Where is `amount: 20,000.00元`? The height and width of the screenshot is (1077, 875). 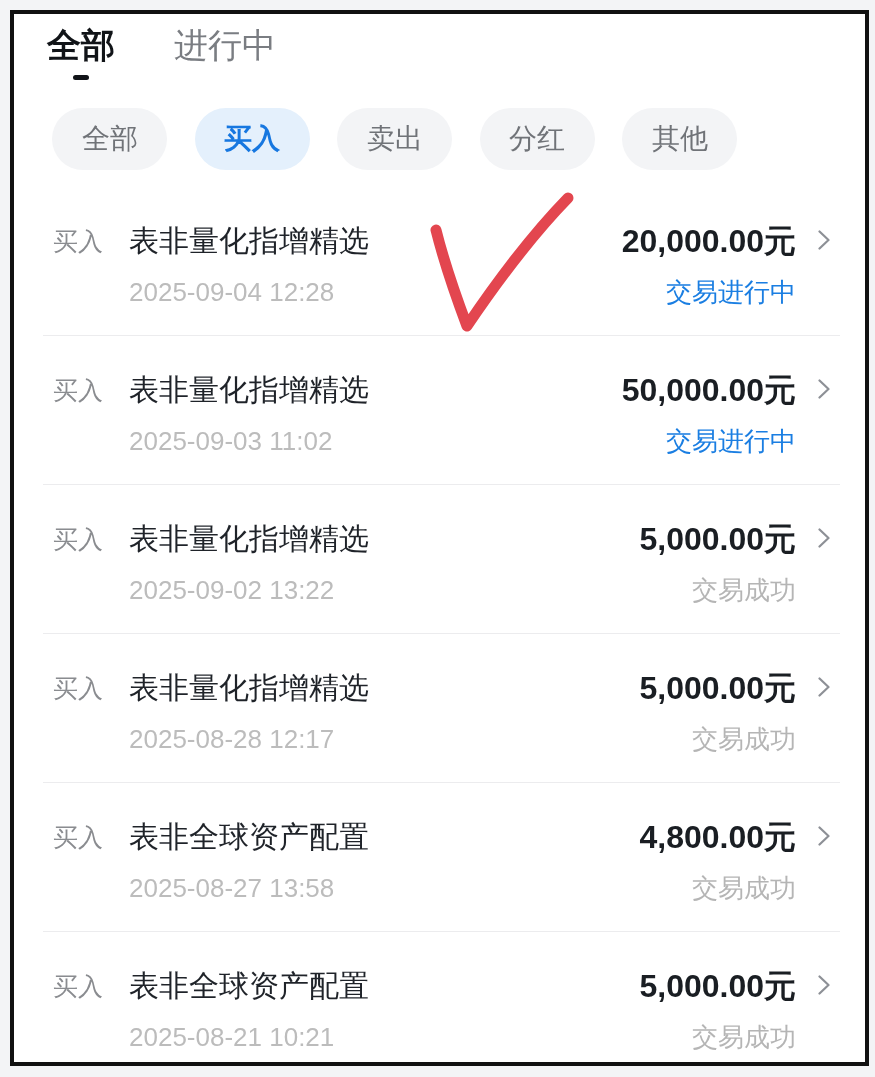
amount: 20,000.00元 is located at coordinates (708, 241).